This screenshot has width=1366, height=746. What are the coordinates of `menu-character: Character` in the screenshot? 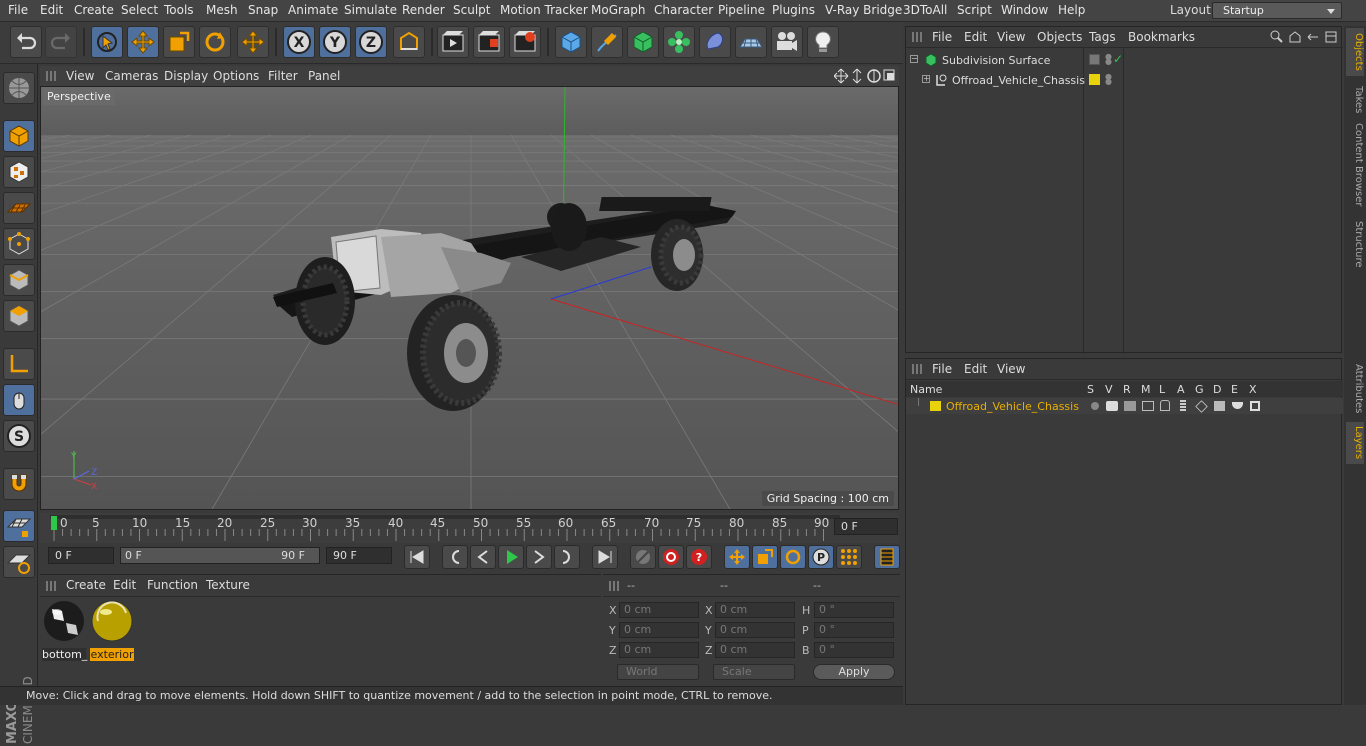 It's located at (683, 10).